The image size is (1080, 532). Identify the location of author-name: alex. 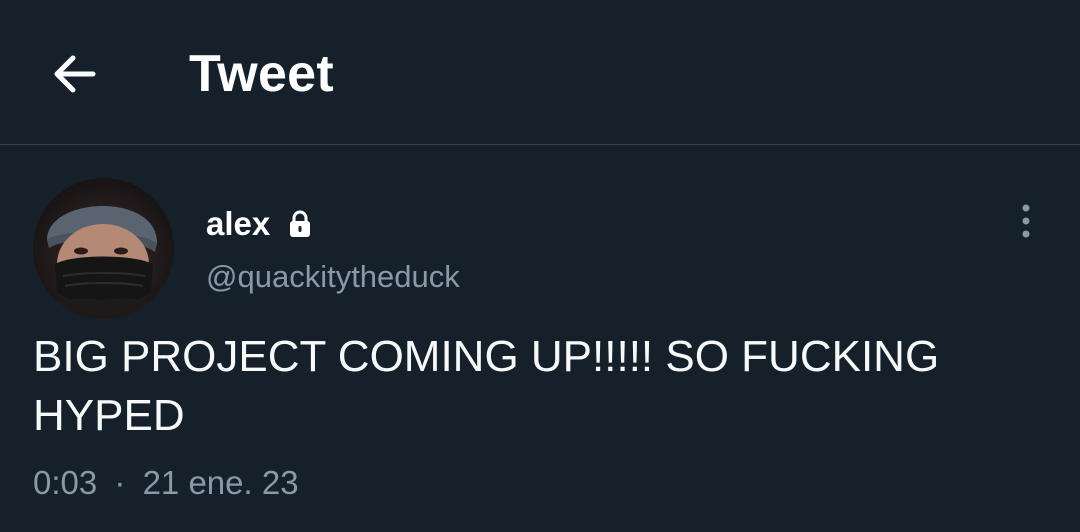
(259, 224).